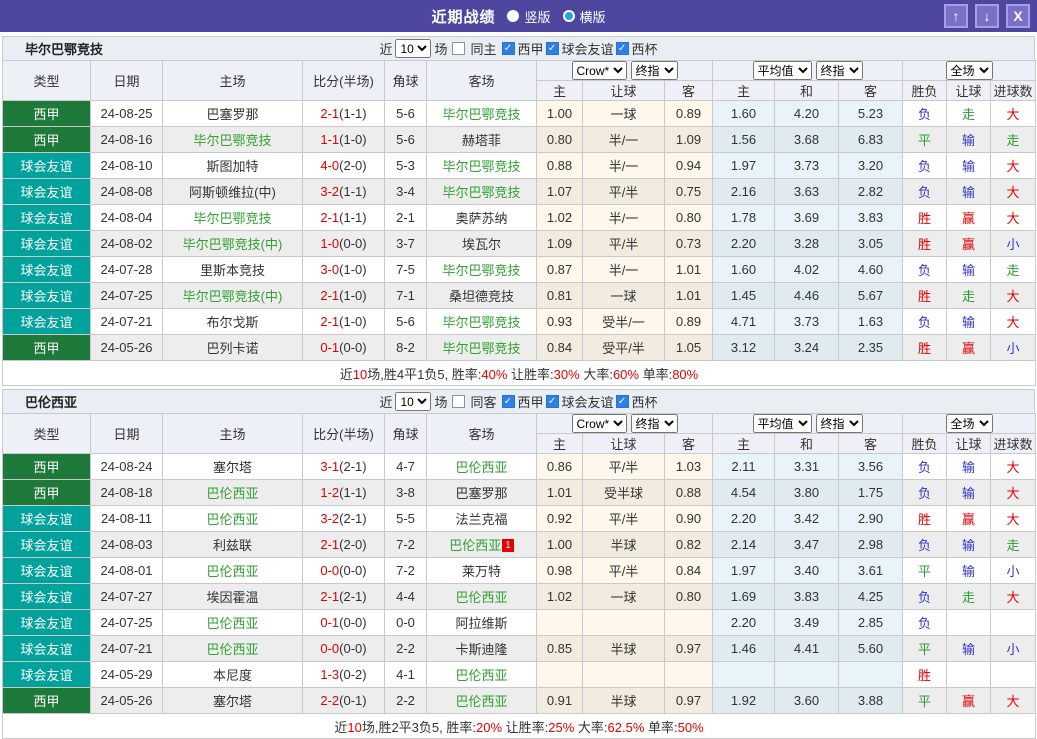  What do you see at coordinates (806, 347) in the screenshot?
I see `avg-draw-cell: 3.24` at bounding box center [806, 347].